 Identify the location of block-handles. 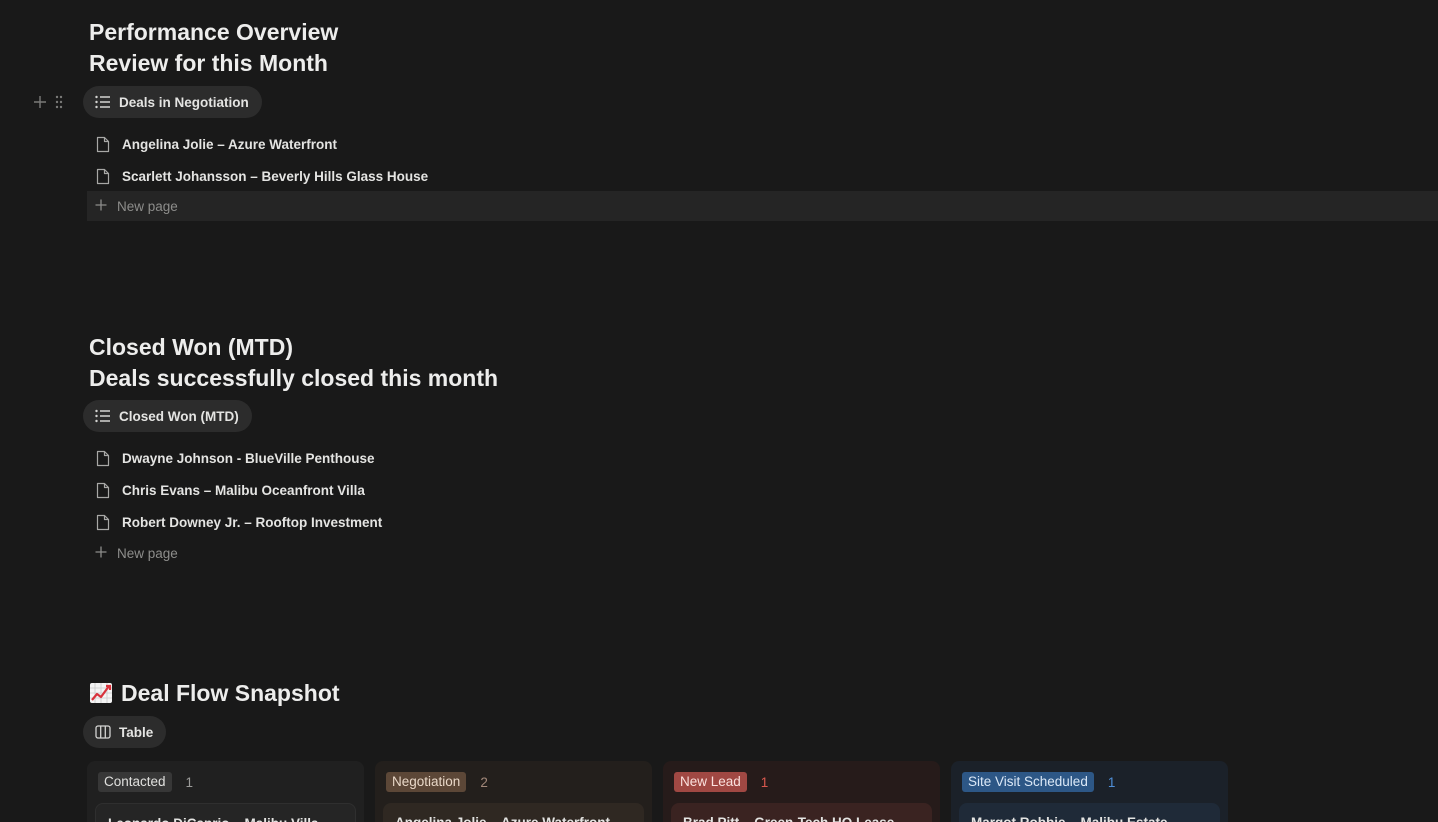
(48, 104).